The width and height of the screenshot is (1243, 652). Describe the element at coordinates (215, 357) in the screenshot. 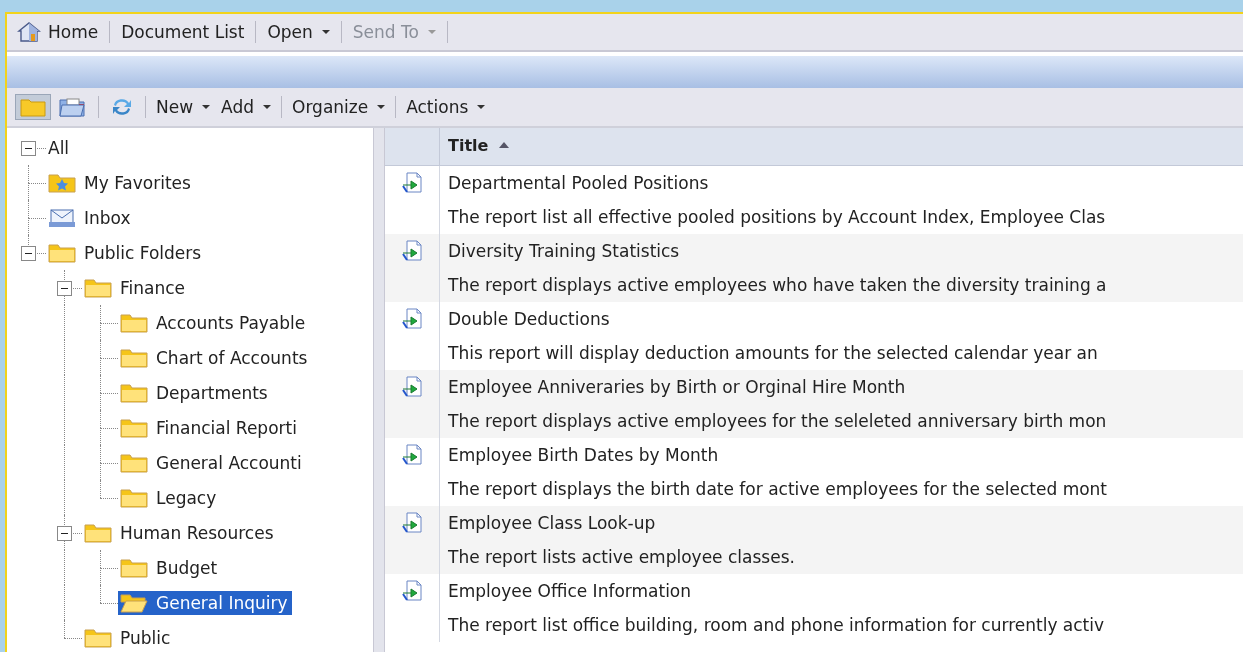

I see `tree-item: Chart of Accounts` at that location.